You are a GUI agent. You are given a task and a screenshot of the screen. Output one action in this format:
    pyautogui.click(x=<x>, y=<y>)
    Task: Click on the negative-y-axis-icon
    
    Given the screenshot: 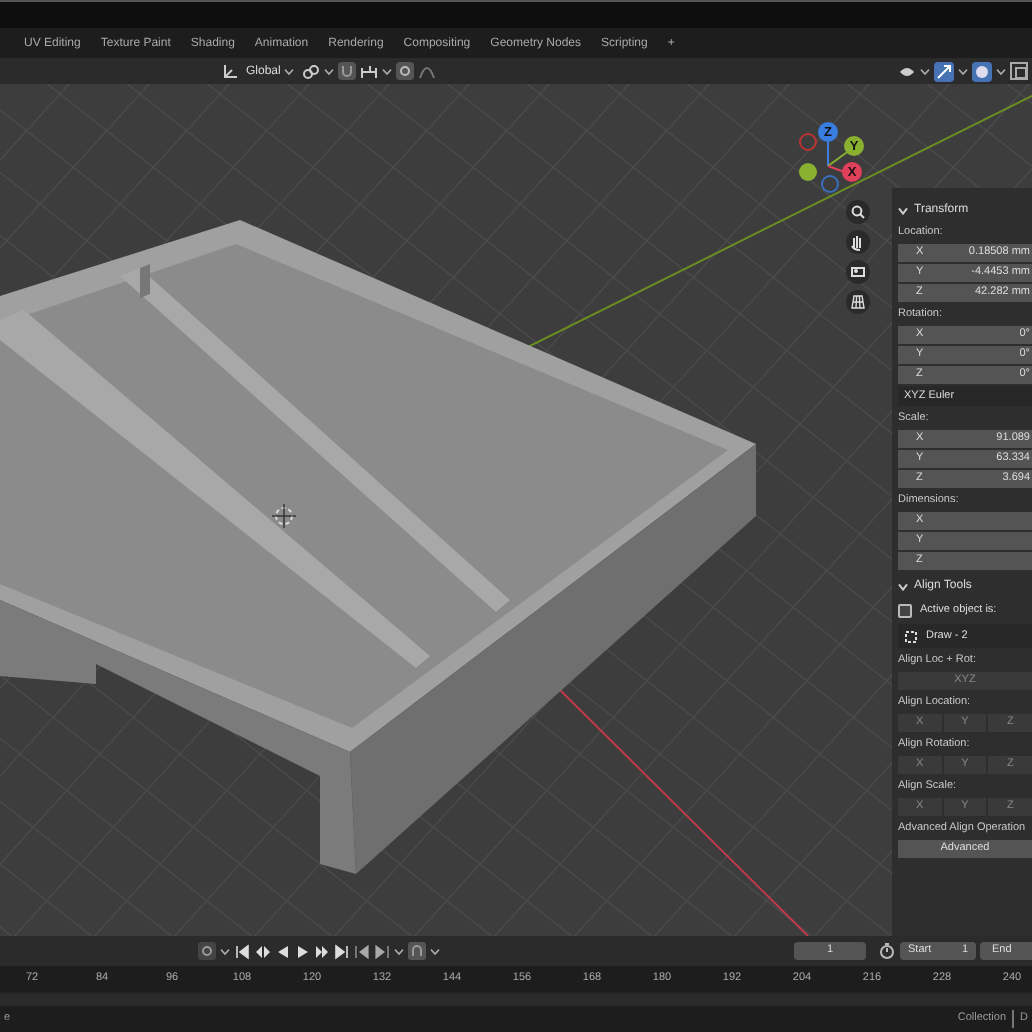 What is the action you would take?
    pyautogui.click(x=808, y=172)
    